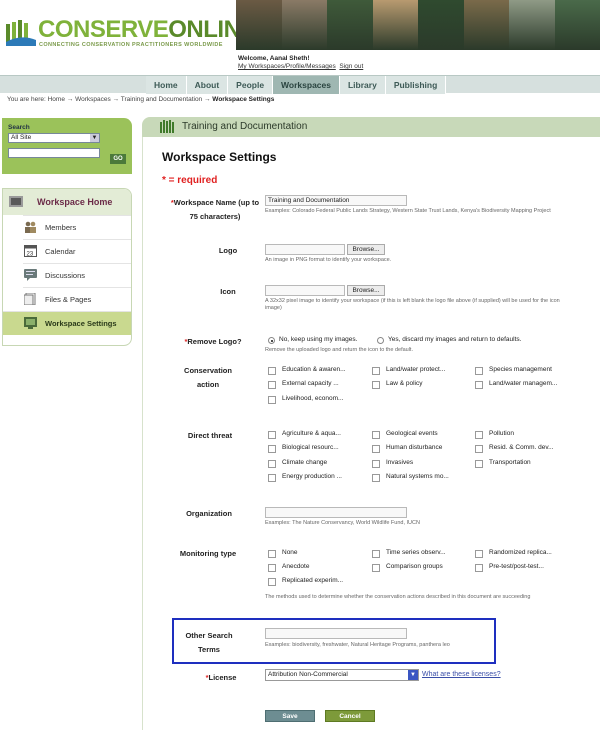 Image resolution: width=600 pixels, height=730 pixels. I want to click on nav-tab-library: Library, so click(362, 85).